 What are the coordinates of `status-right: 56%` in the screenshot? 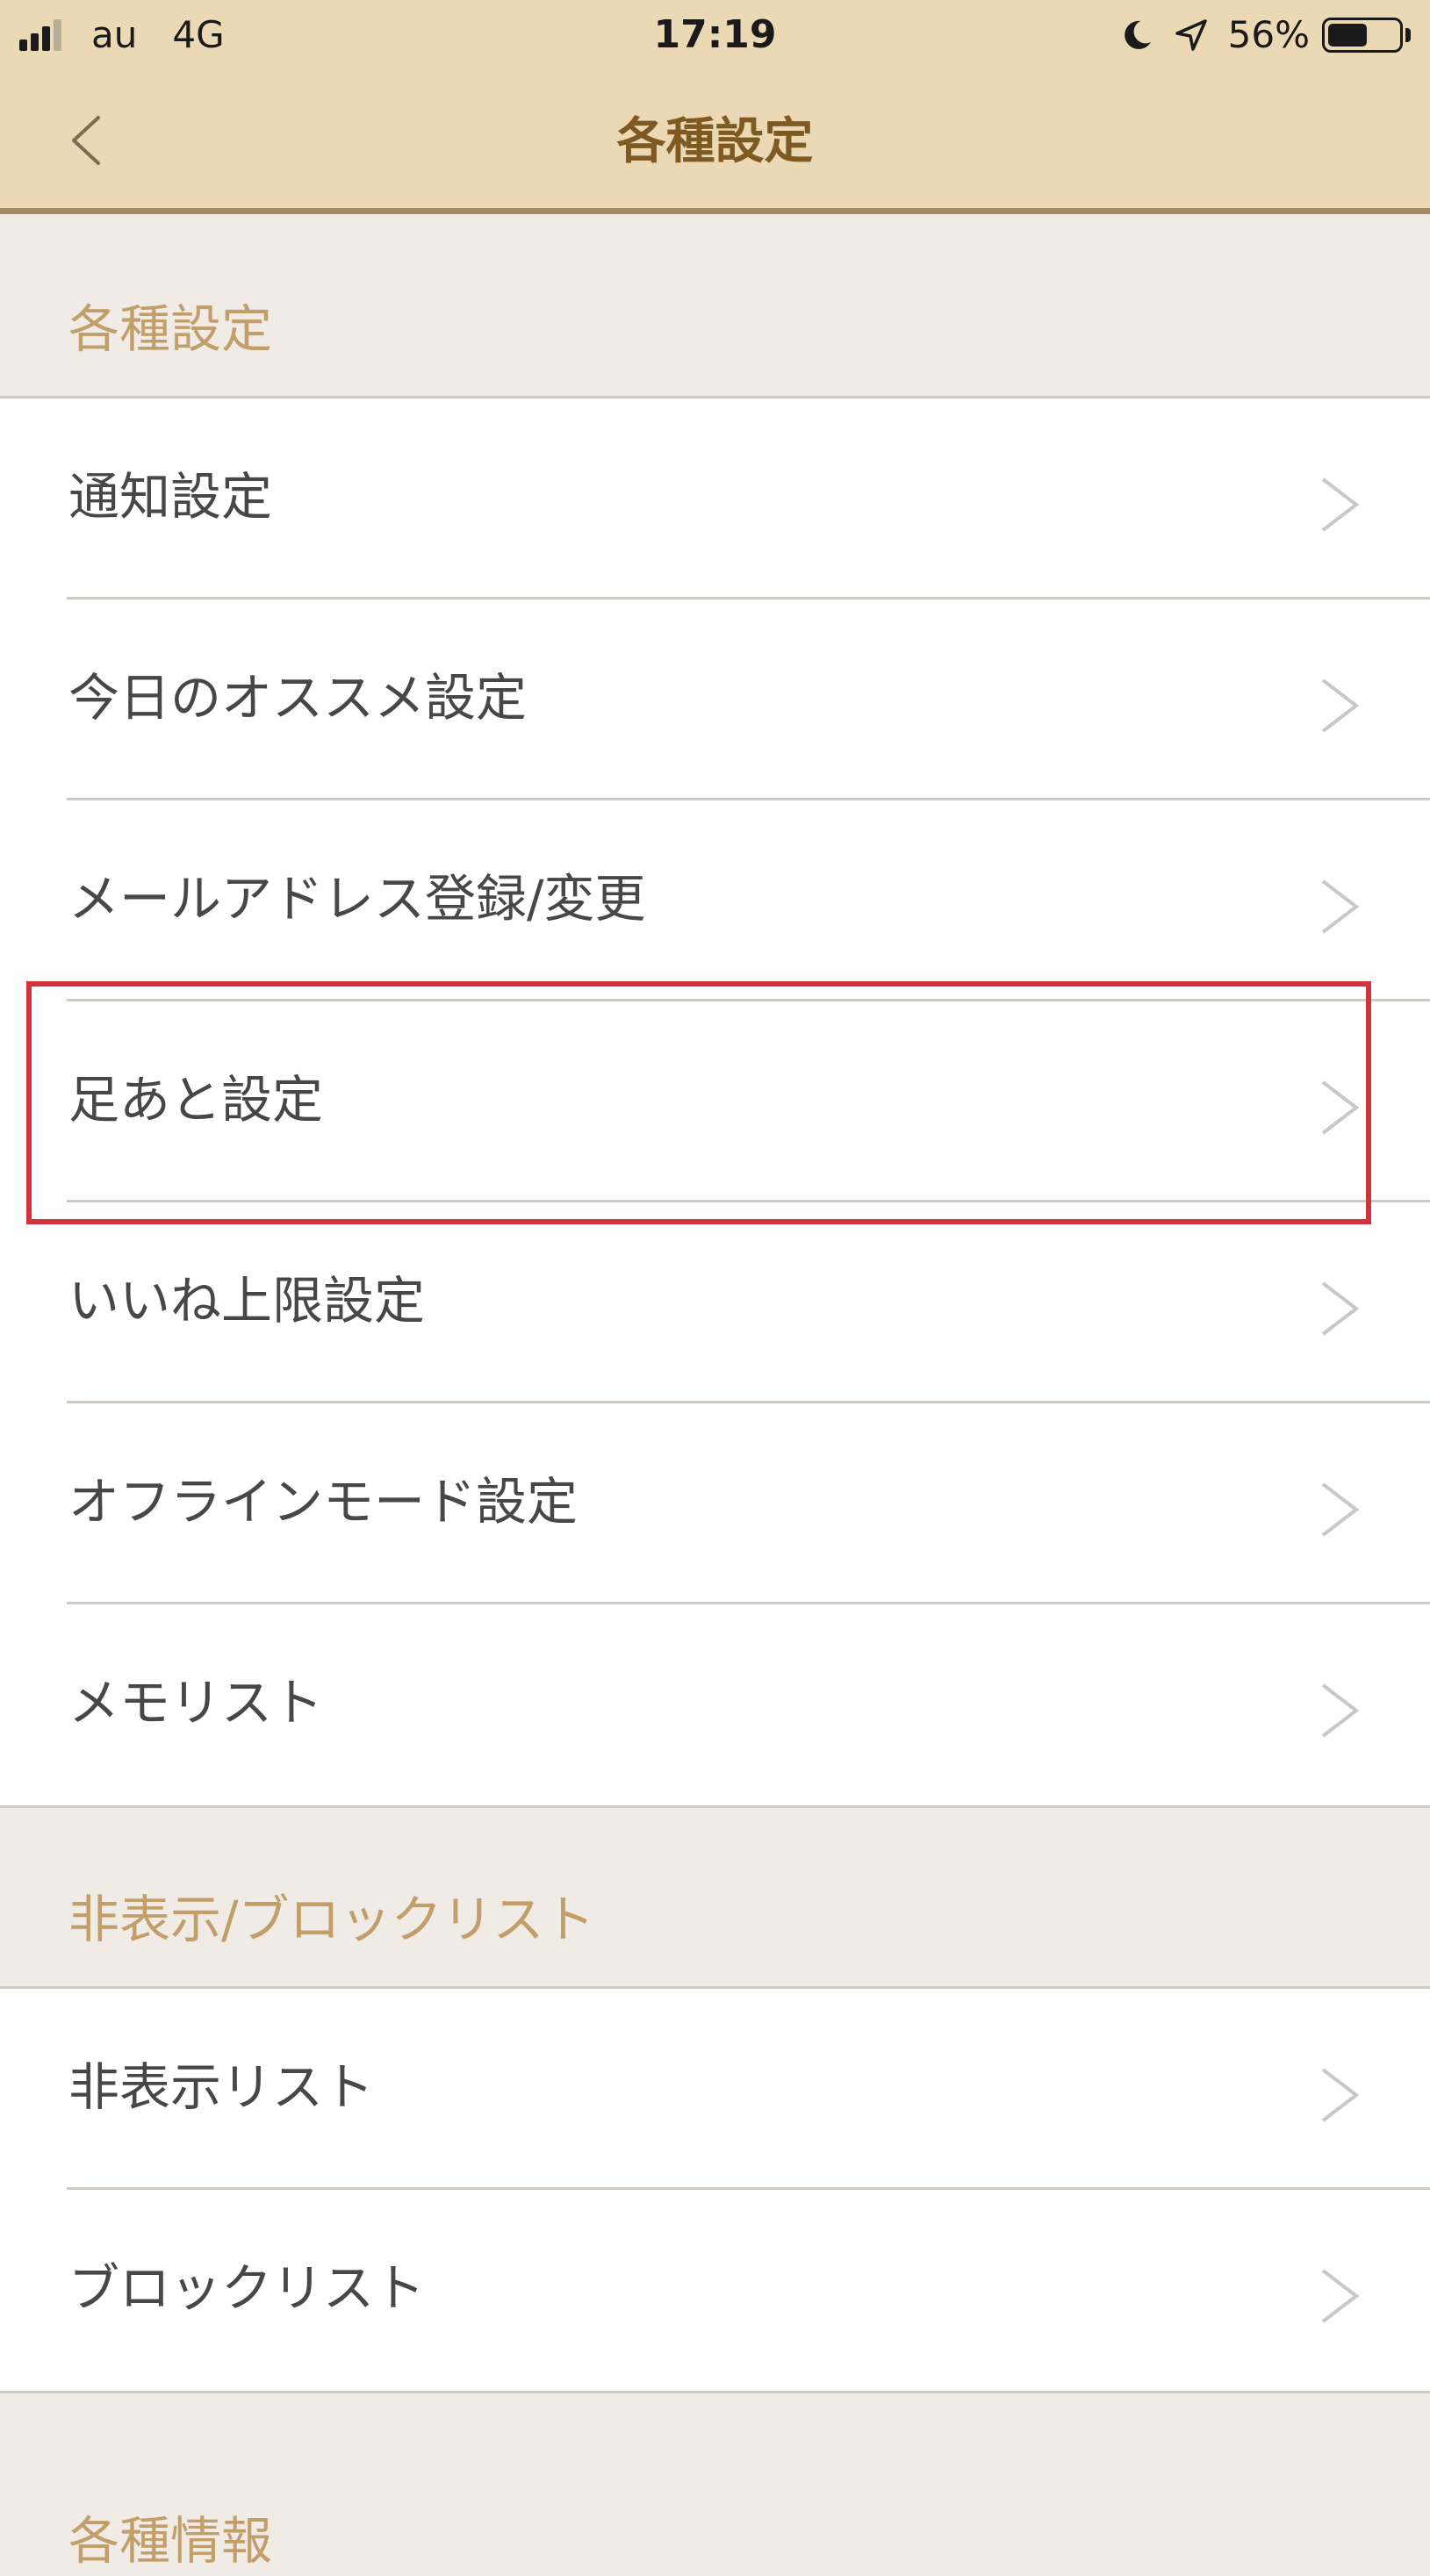 It's located at (1265, 35).